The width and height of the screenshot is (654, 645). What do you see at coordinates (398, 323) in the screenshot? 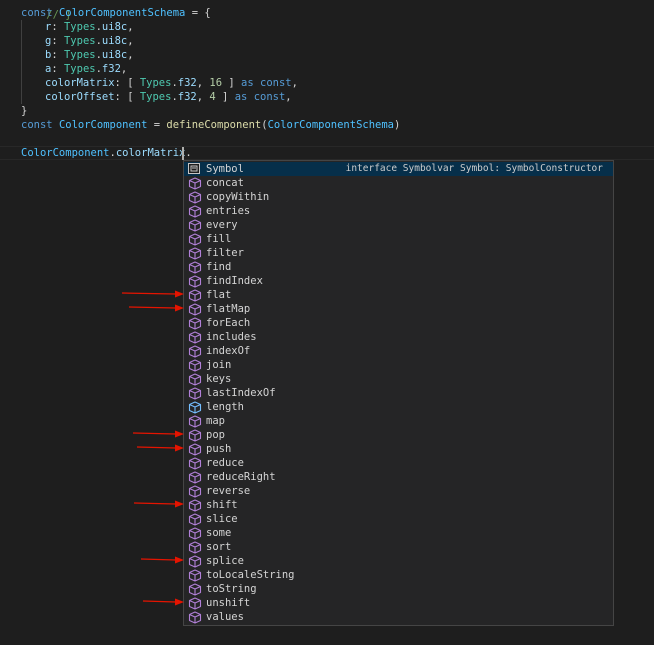
I see `suggestion-item-forEach: forEach` at bounding box center [398, 323].